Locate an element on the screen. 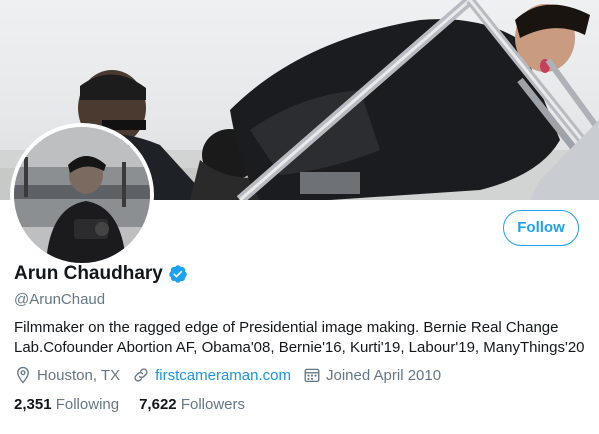  profile-avatar is located at coordinates (82, 195).